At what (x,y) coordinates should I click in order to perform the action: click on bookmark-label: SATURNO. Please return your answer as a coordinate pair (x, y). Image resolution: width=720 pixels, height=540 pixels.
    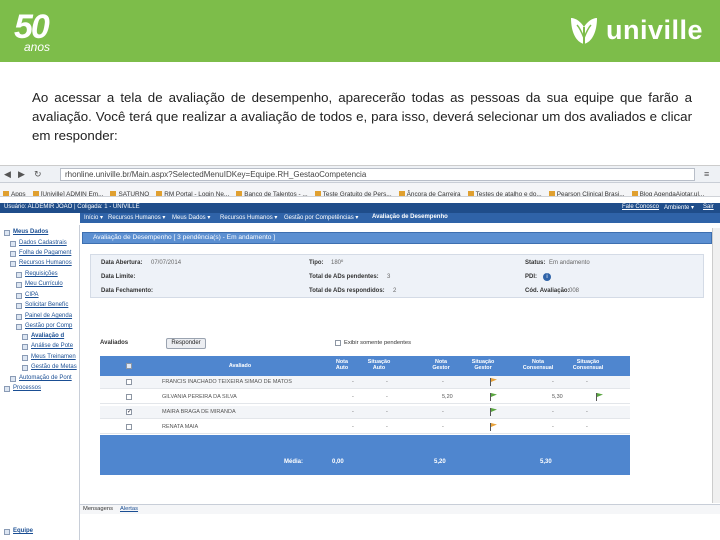
    Looking at the image, I should click on (134, 194).